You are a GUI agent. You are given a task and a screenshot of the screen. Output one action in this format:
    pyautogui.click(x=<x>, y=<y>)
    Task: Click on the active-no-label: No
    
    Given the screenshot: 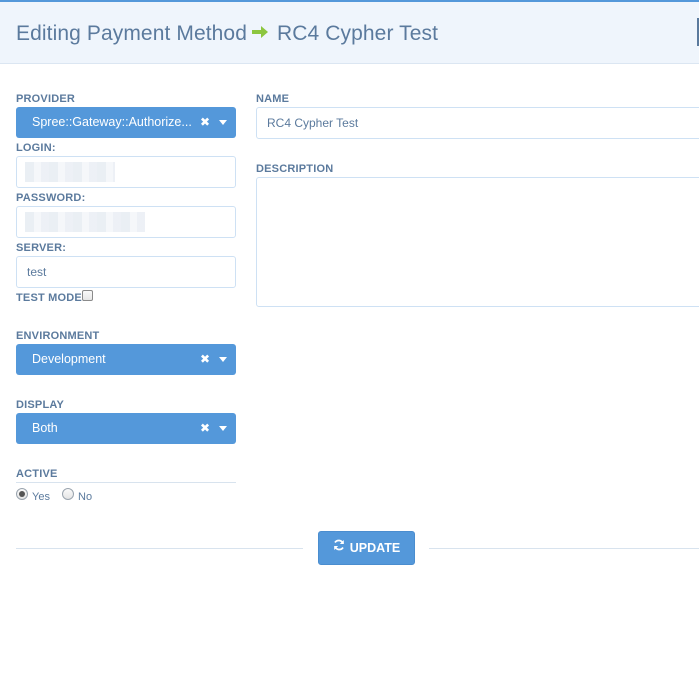 What is the action you would take?
    pyautogui.click(x=85, y=497)
    